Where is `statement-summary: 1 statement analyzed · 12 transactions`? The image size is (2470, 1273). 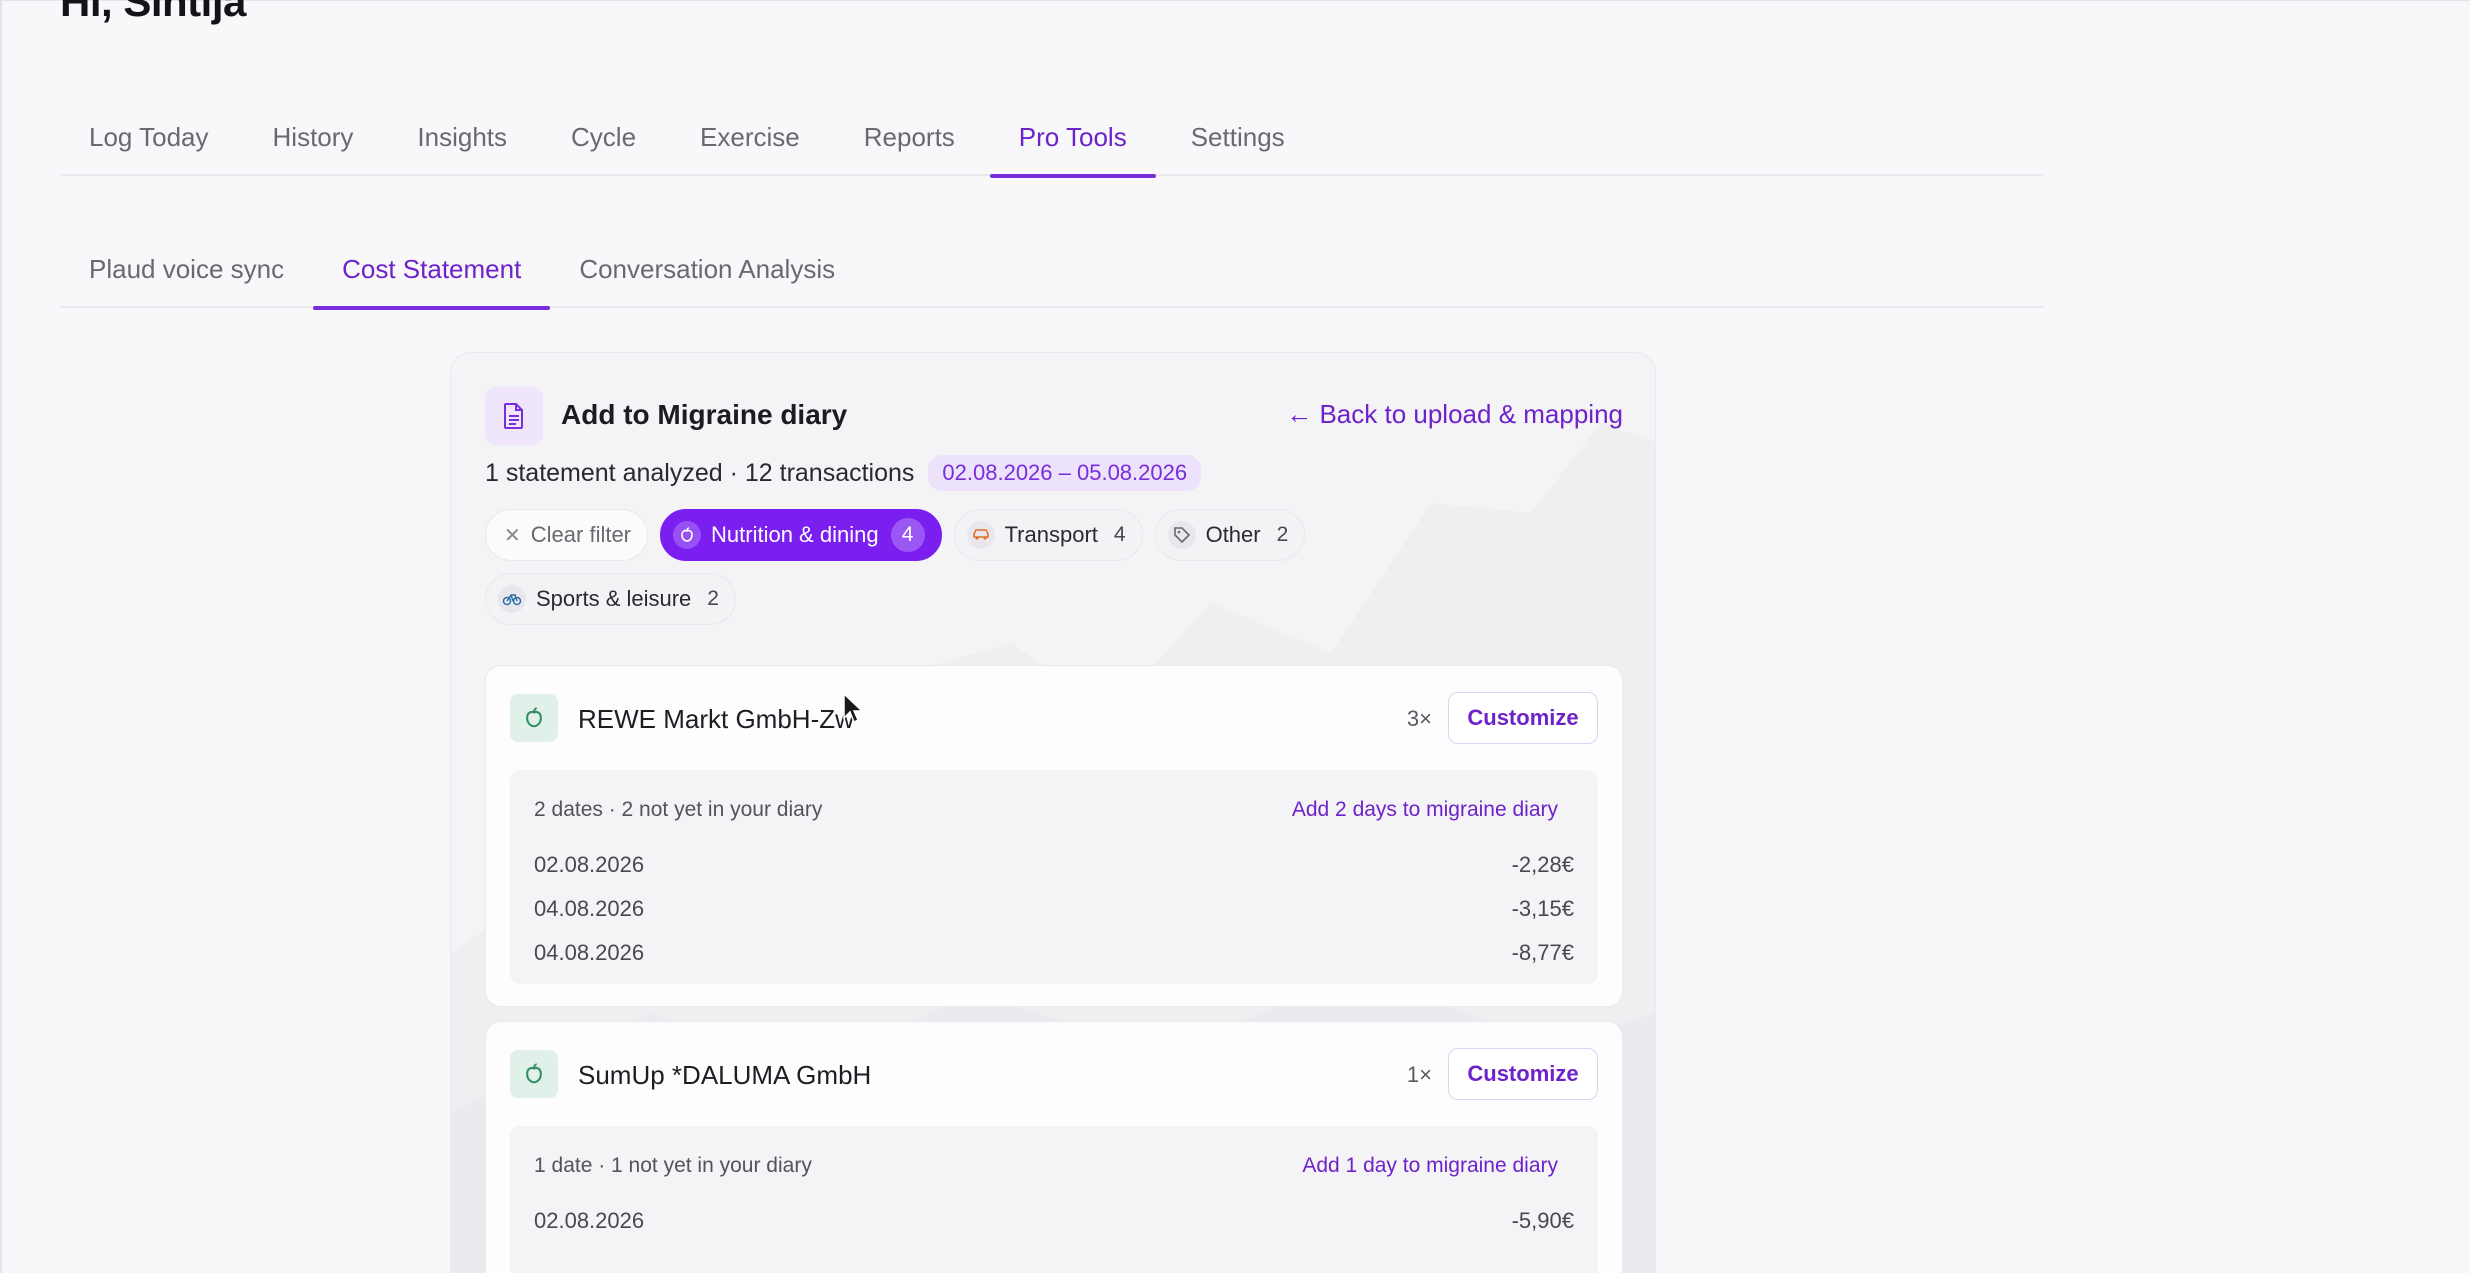 statement-summary: 1 statement analyzed · 12 transactions is located at coordinates (700, 472).